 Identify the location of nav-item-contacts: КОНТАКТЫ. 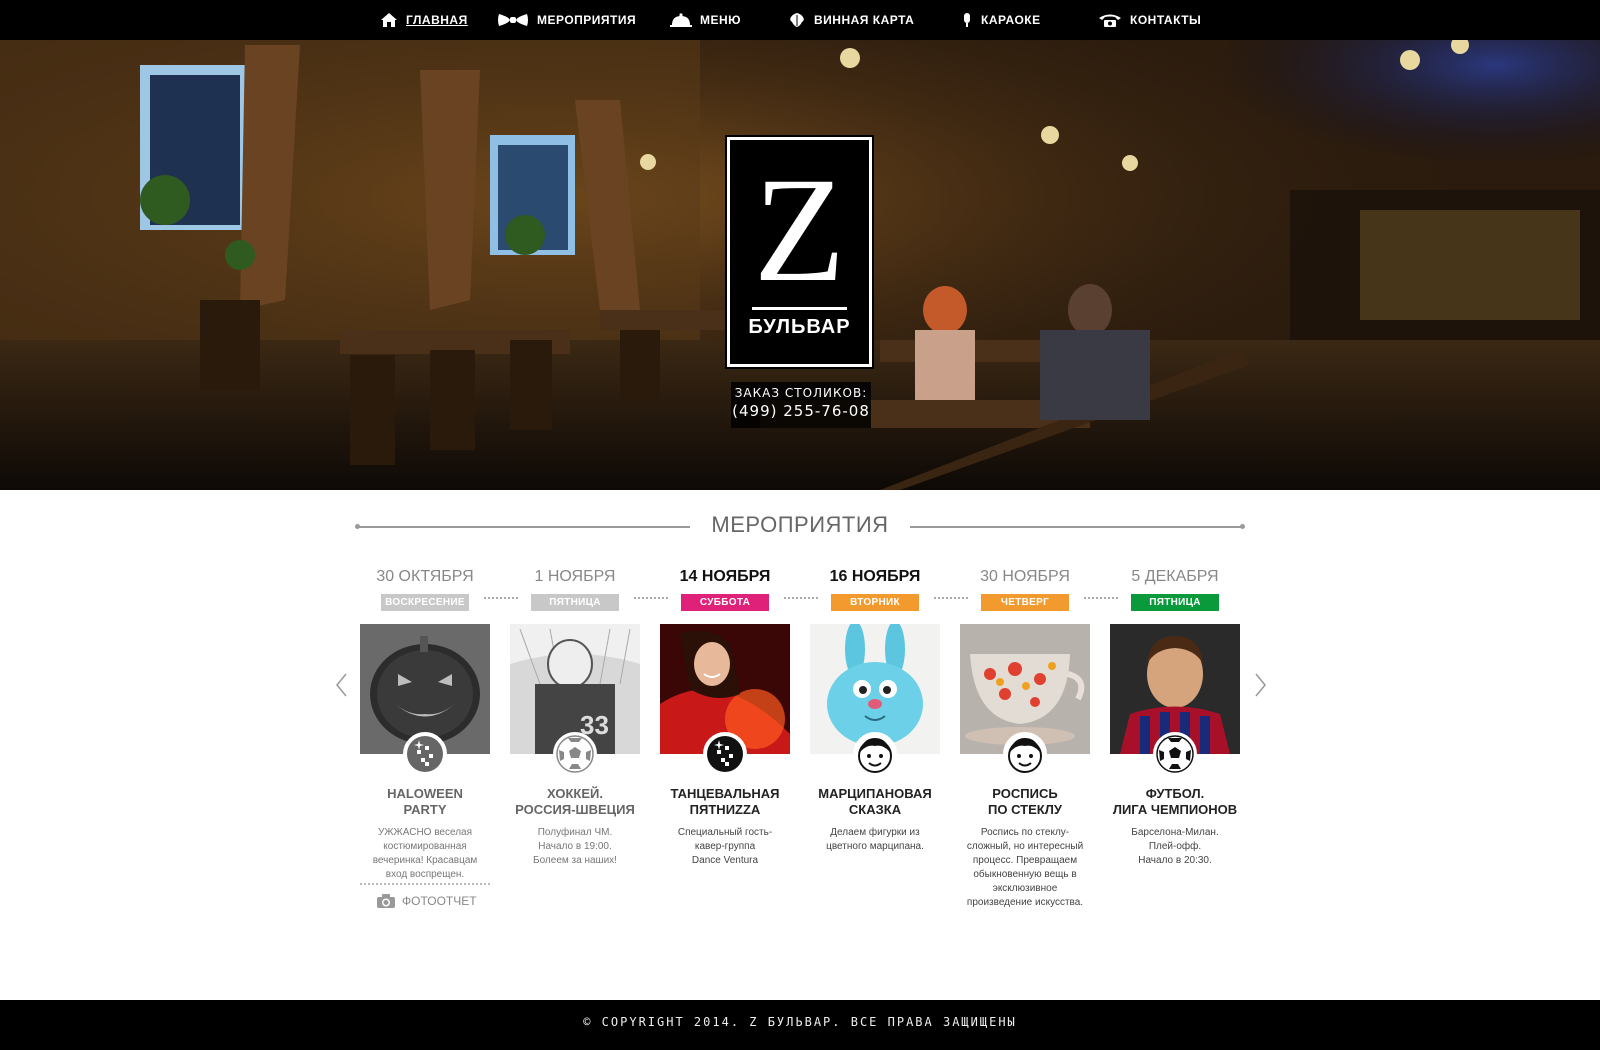
(1149, 20).